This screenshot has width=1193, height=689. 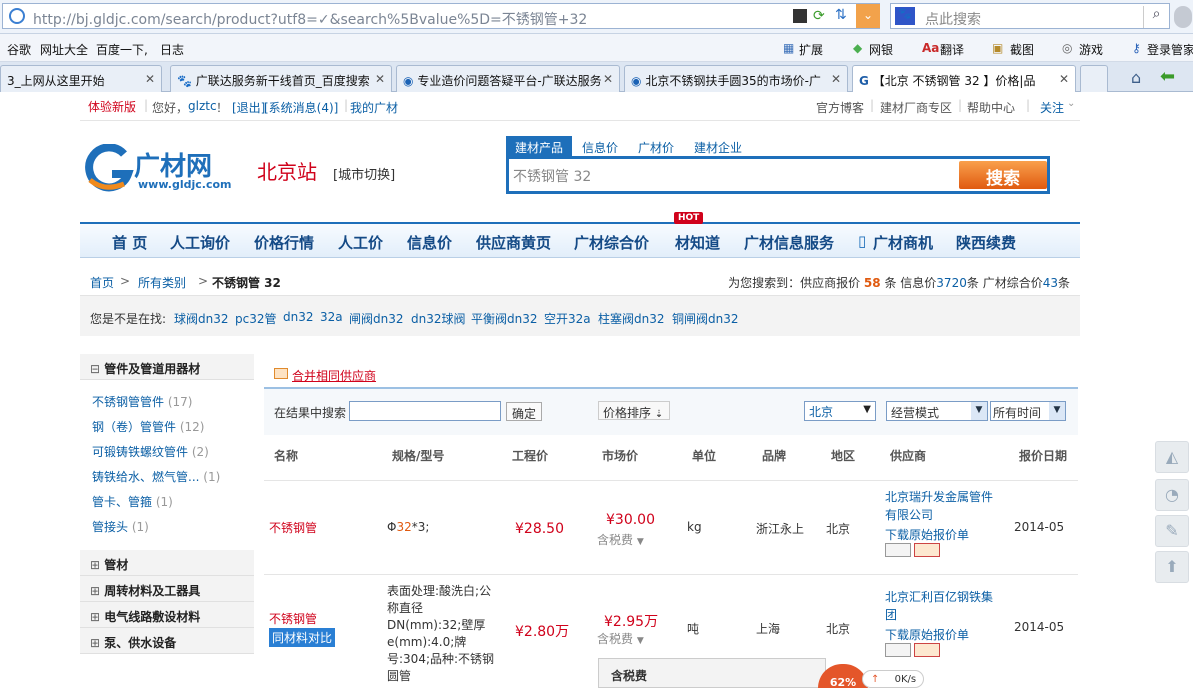 I want to click on compat-icon: ⇅, so click(x=841, y=15).